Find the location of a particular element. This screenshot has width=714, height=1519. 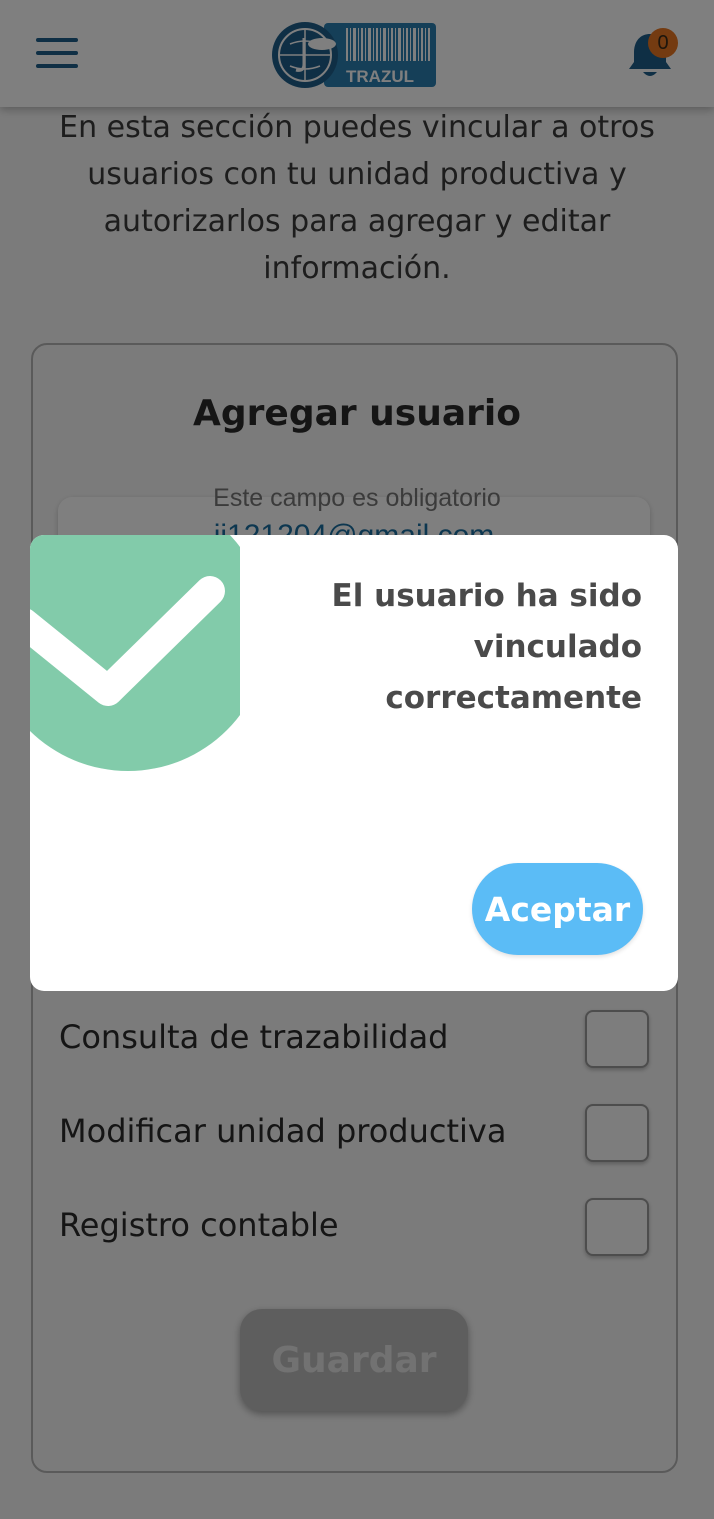

success-check-icon is located at coordinates (135, 653).